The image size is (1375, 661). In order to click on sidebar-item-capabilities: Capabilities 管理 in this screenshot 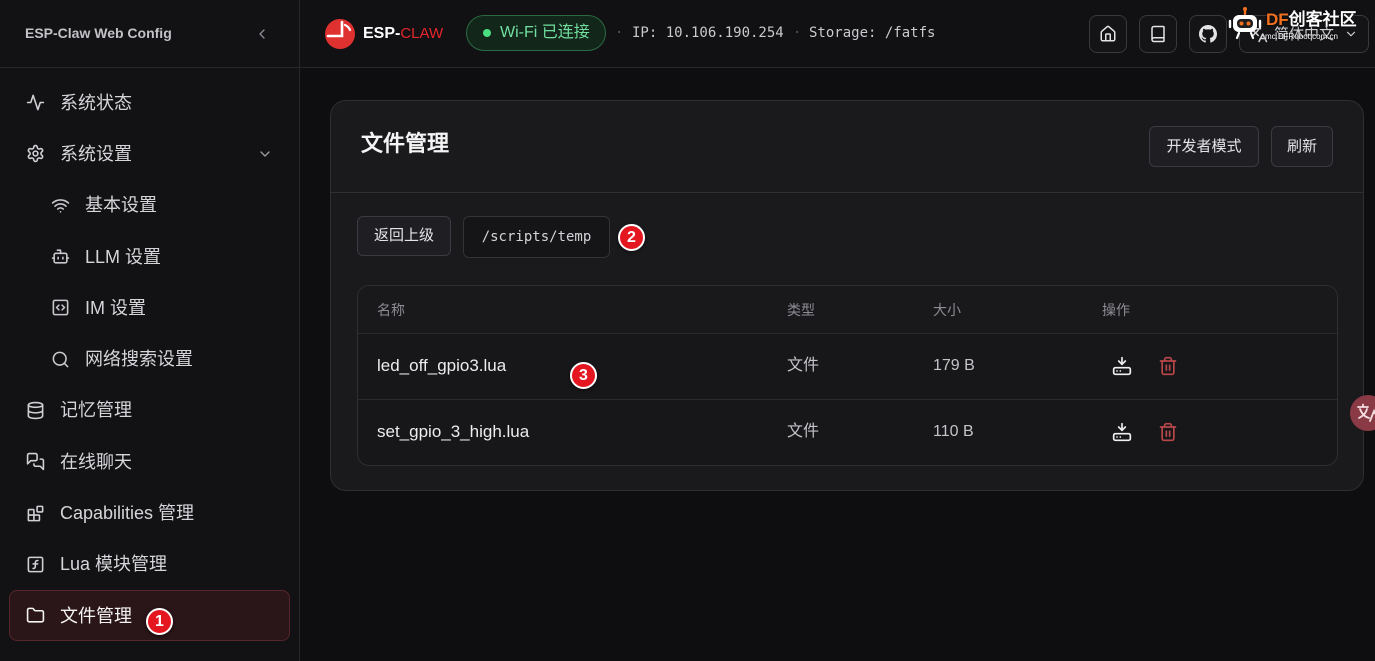, I will do `click(149, 512)`.